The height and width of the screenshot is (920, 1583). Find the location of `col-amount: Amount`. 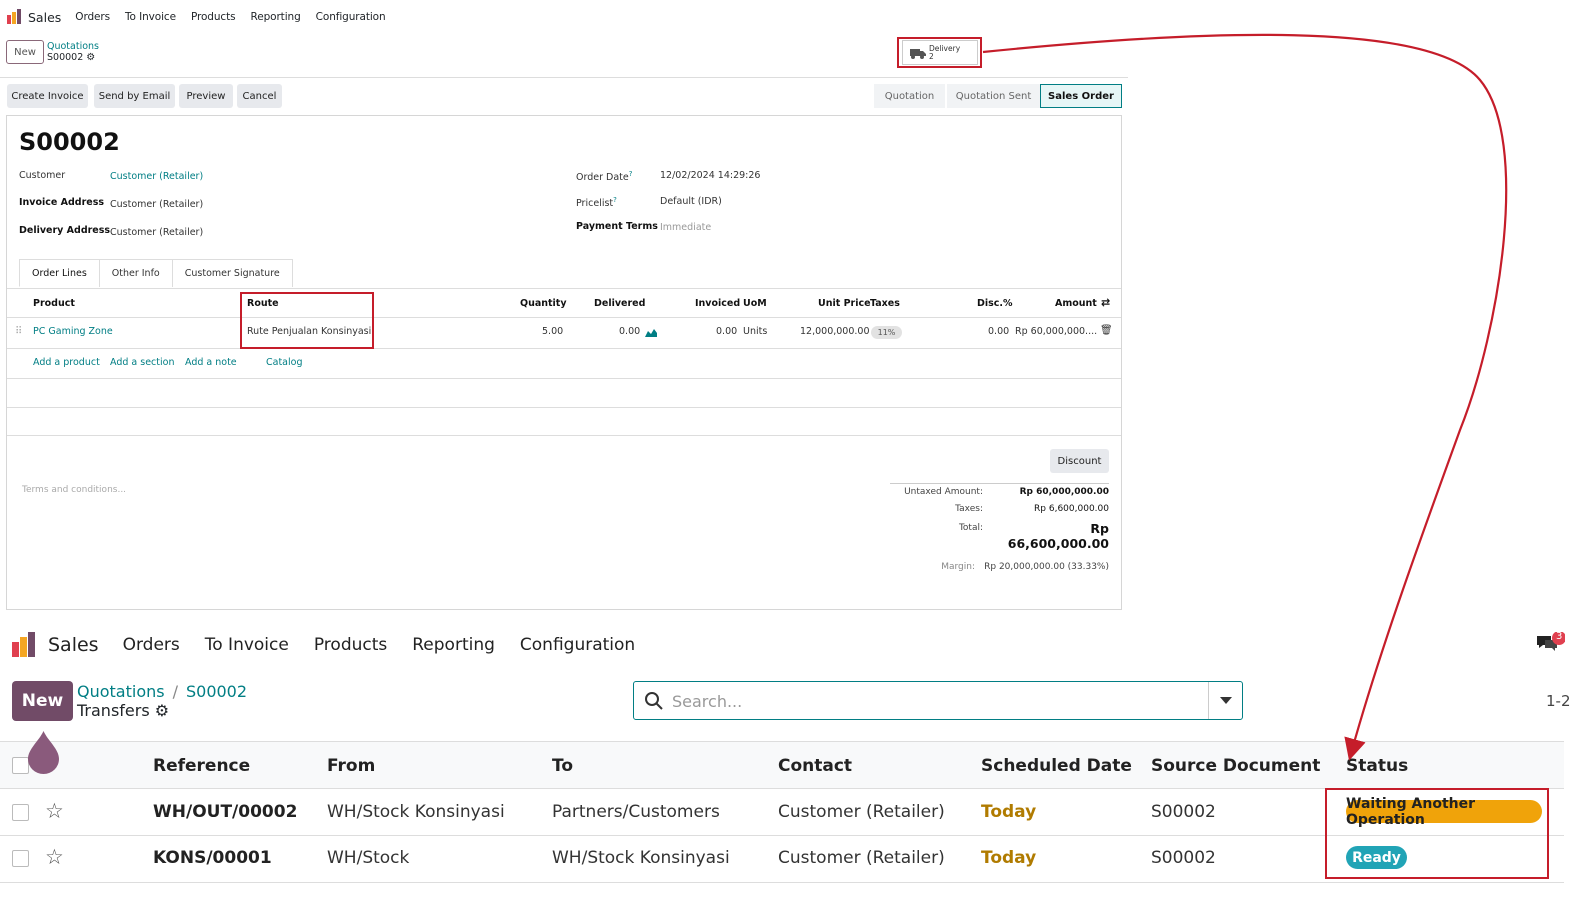

col-amount: Amount is located at coordinates (1076, 303).